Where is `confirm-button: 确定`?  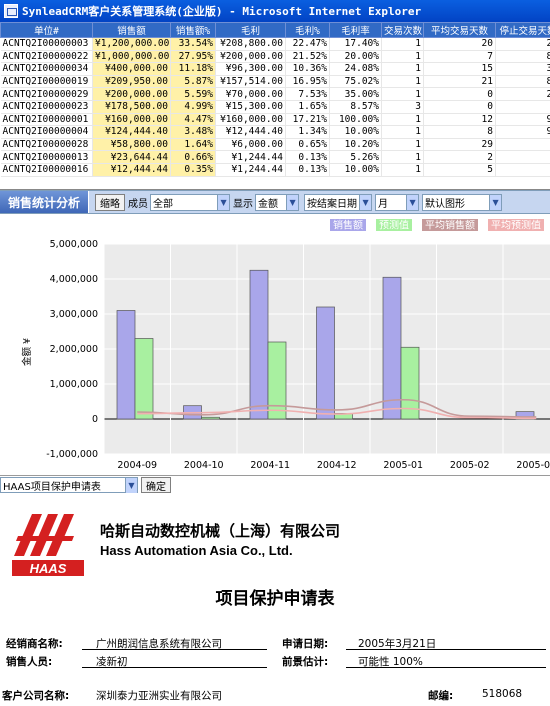 confirm-button: 确定 is located at coordinates (156, 485).